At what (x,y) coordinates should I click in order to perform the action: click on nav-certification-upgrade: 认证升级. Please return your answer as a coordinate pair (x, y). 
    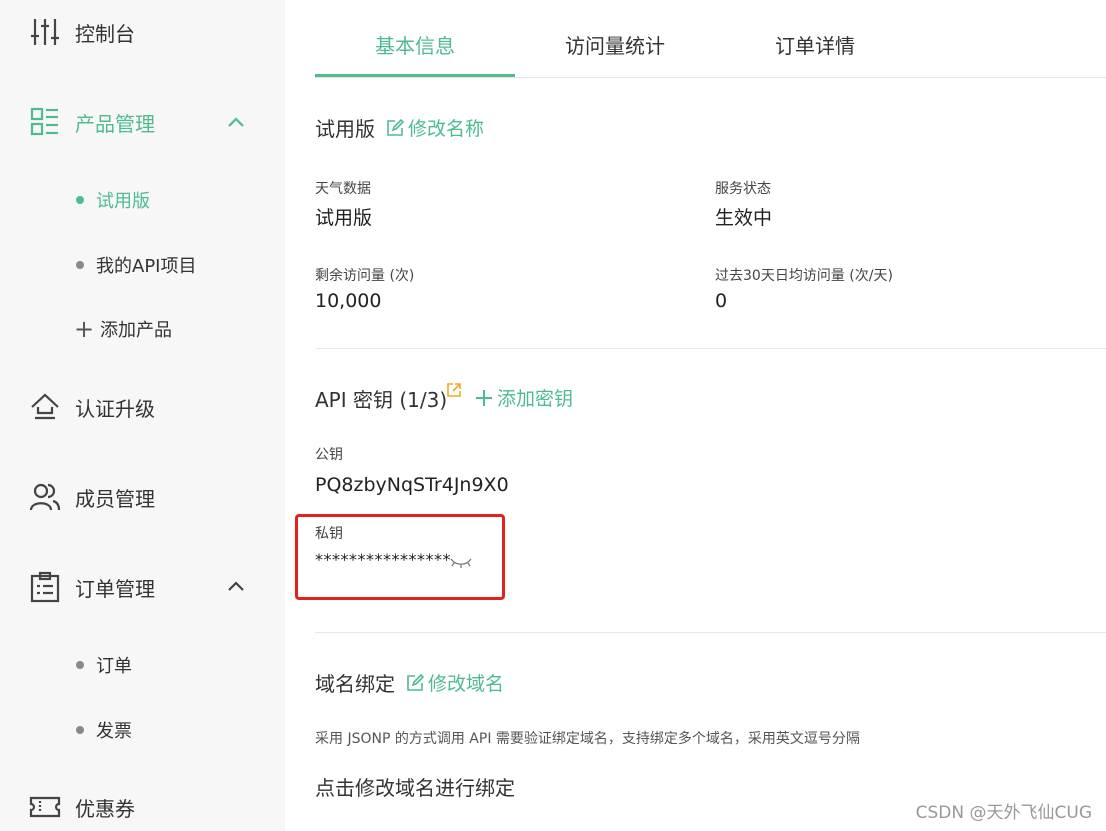
    Looking at the image, I should click on (91, 407).